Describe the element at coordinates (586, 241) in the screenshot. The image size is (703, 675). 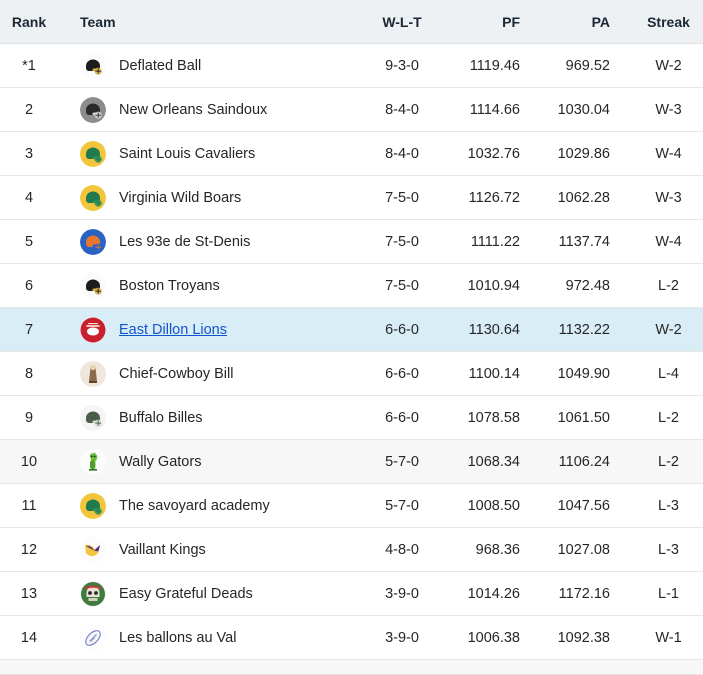
I see `cell-pa: 1137.74` at that location.